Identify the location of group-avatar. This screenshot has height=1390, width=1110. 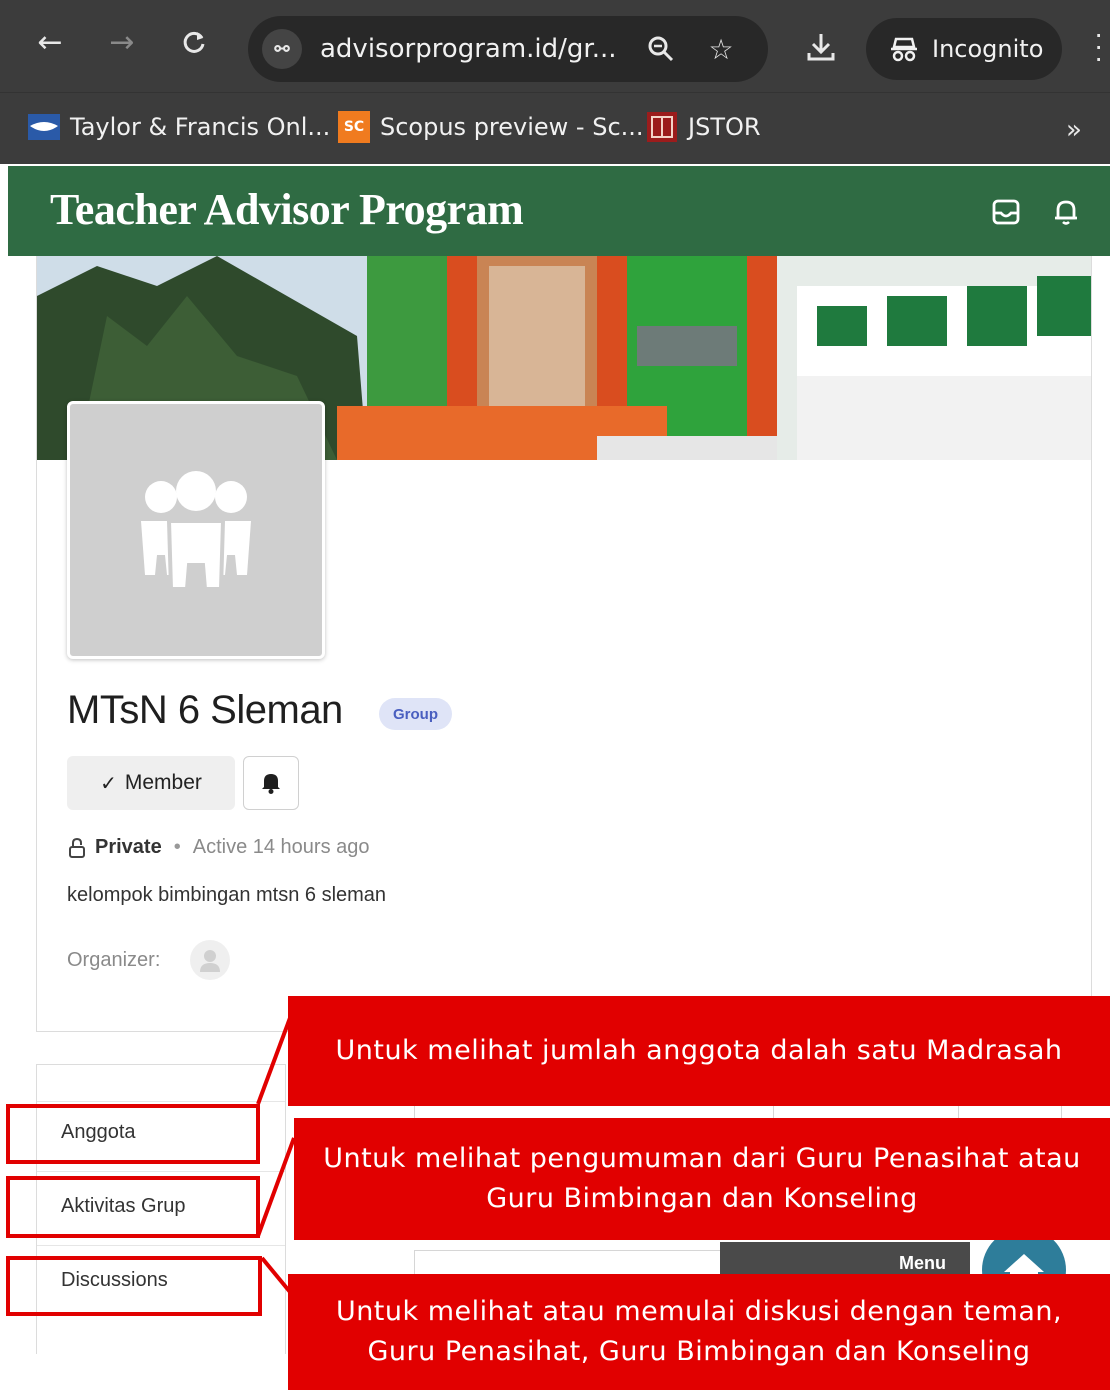
(196, 530).